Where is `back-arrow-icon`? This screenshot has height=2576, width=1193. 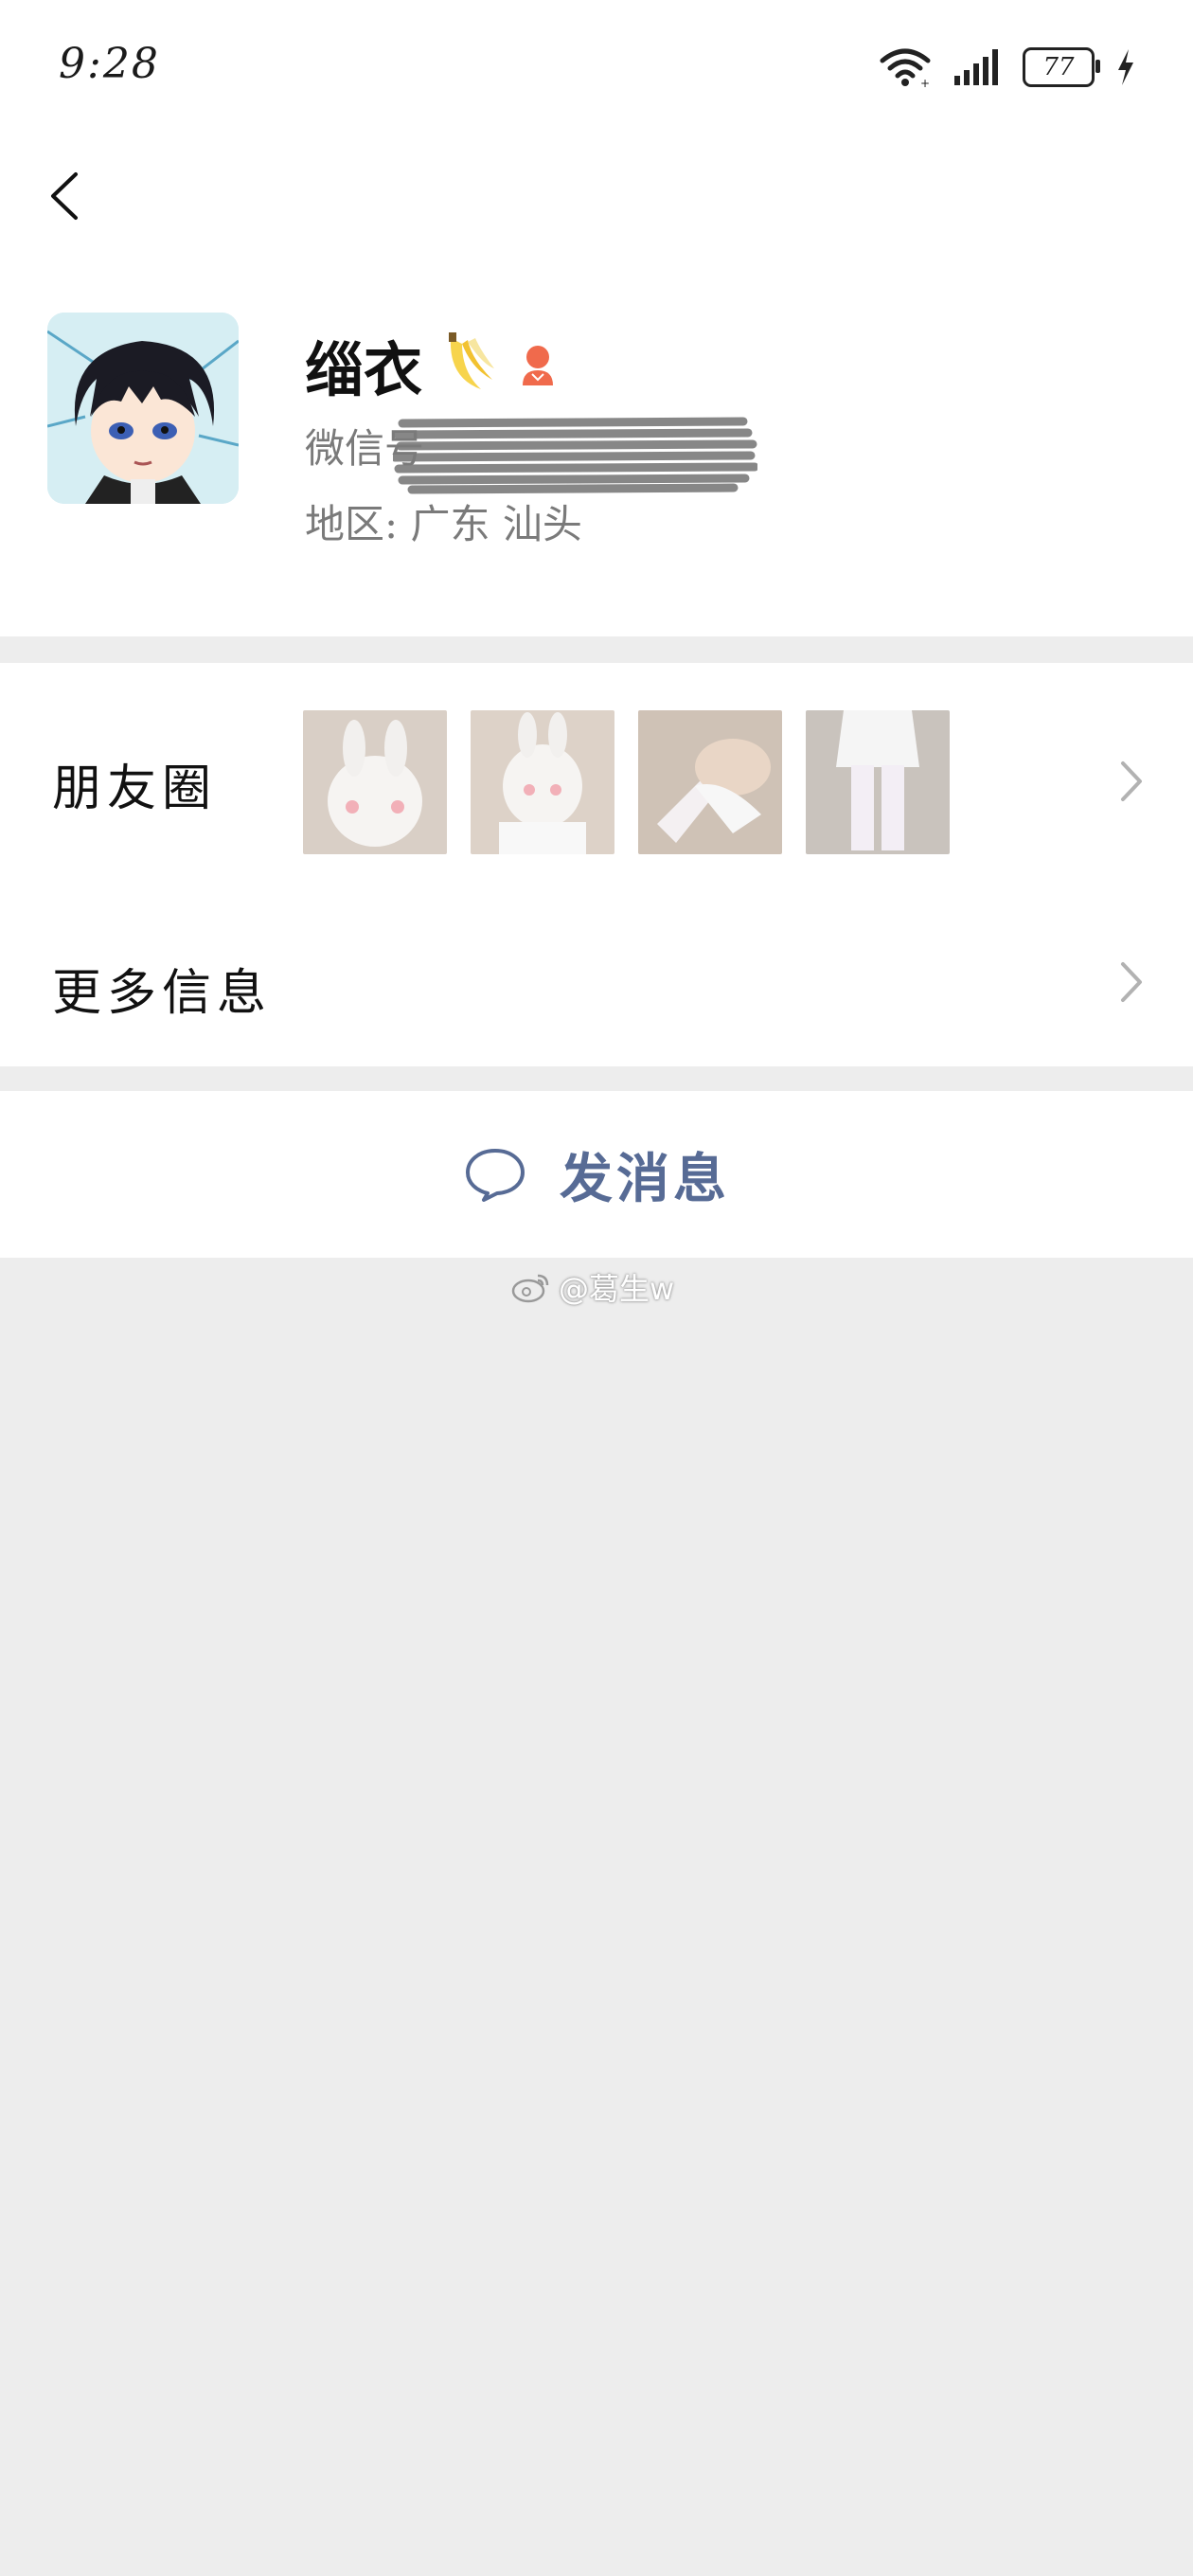
back-arrow-icon is located at coordinates (64, 196).